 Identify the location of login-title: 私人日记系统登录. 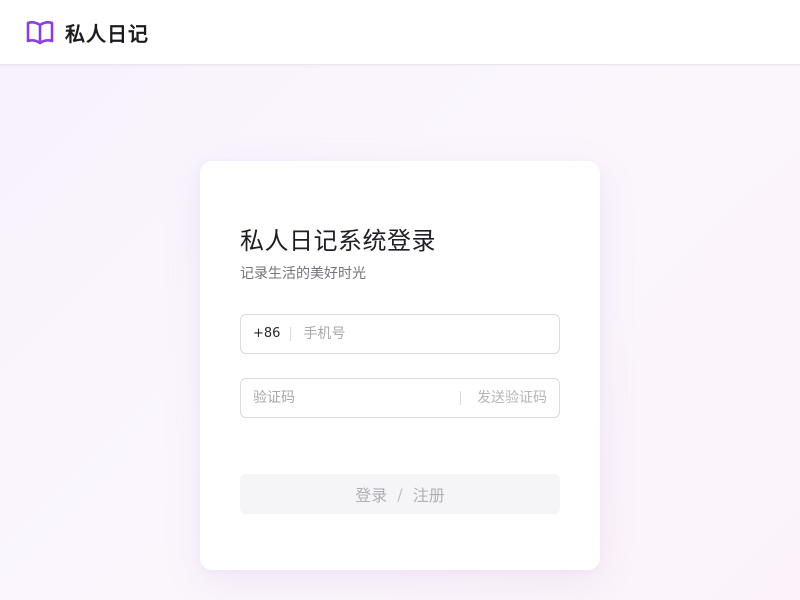
(338, 241).